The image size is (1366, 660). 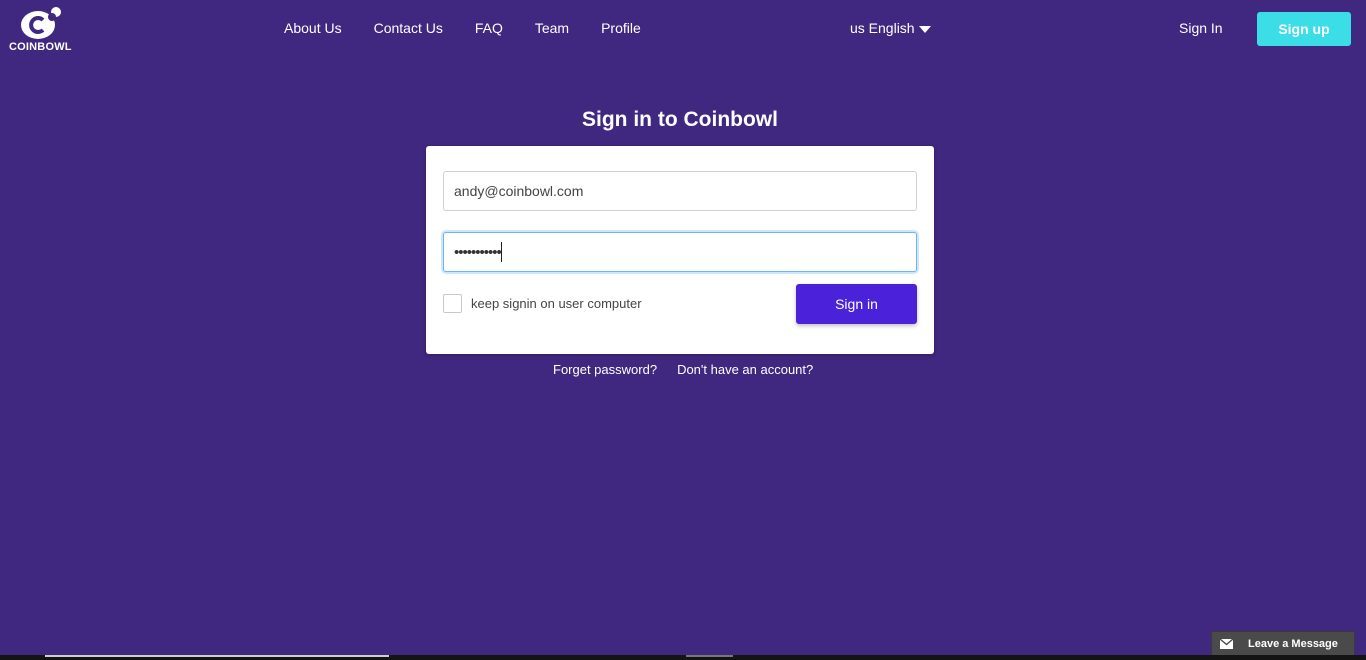 What do you see at coordinates (1293, 643) in the screenshot?
I see `leave-message-label: Leave a Message` at bounding box center [1293, 643].